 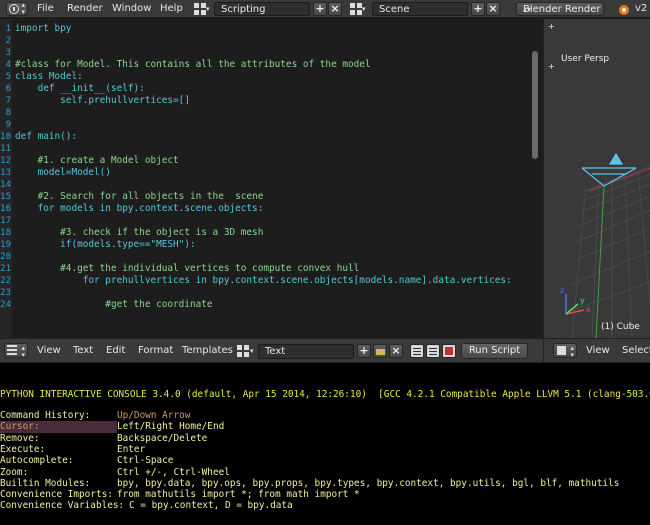 I want to click on active-object-label: (1) Cube, so click(x=620, y=327).